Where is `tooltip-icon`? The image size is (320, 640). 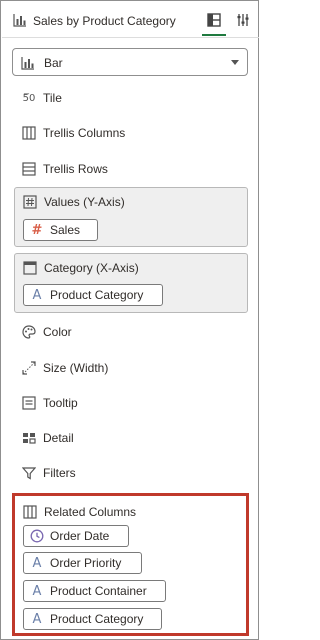
tooltip-icon is located at coordinates (29, 403).